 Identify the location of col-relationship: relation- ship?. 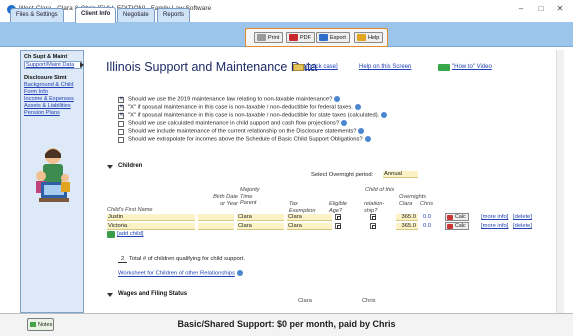
(374, 207).